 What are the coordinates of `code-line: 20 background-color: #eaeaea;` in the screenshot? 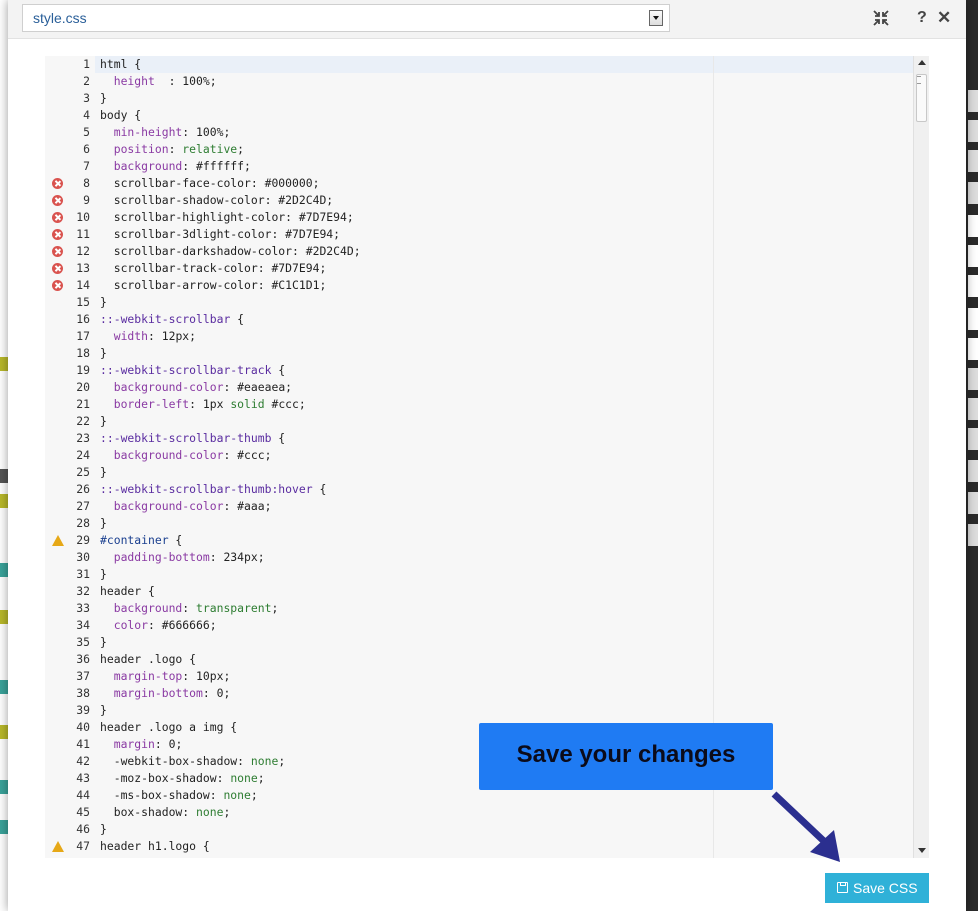 It's located at (479, 387).